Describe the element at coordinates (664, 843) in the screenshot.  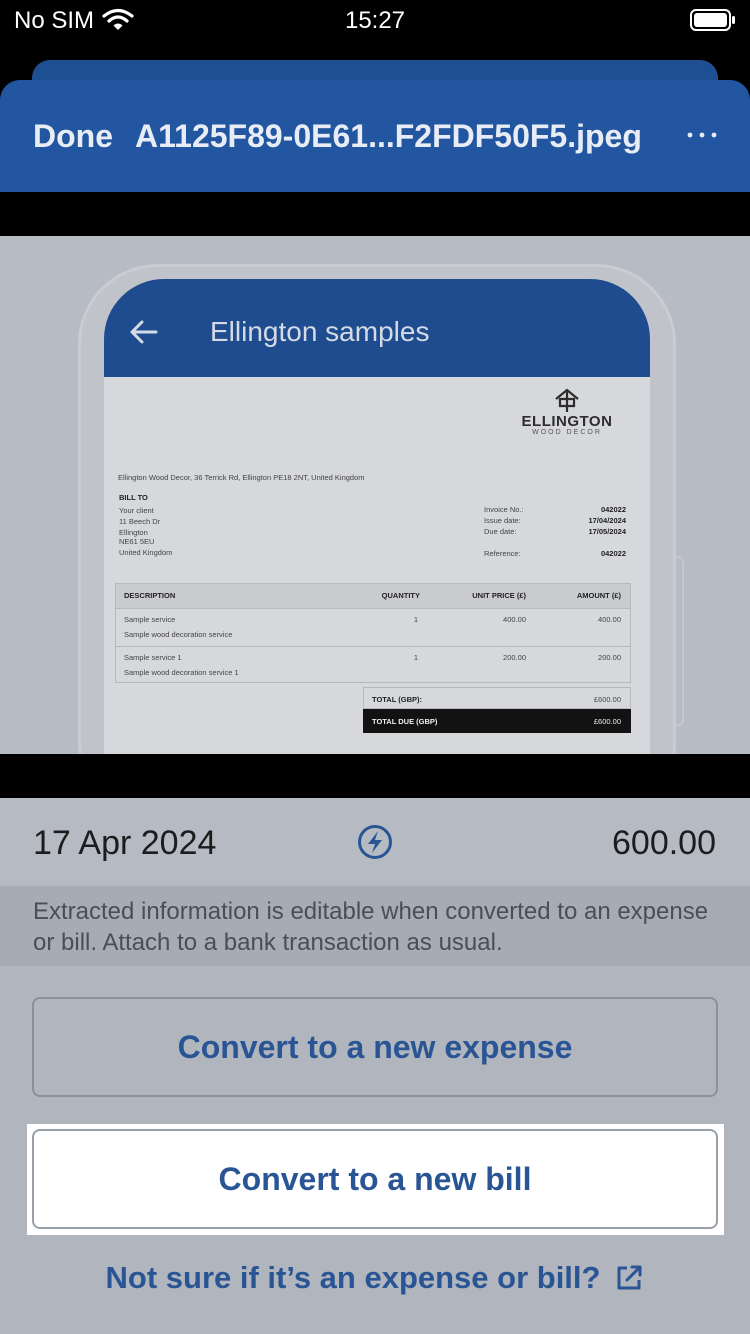
I see `extracted-amount: 600.00` at that location.